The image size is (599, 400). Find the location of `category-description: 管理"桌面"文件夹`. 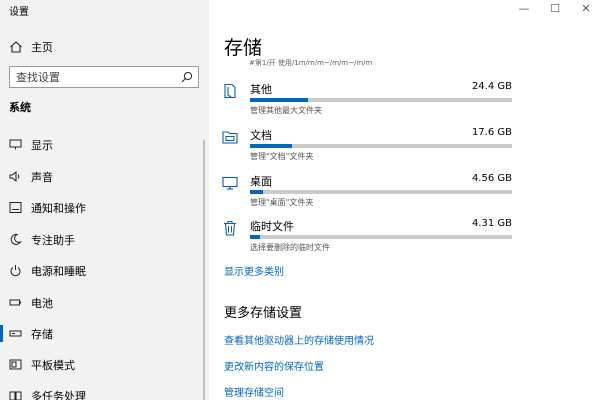

category-description: 管理"桌面"文件夹 is located at coordinates (282, 202).